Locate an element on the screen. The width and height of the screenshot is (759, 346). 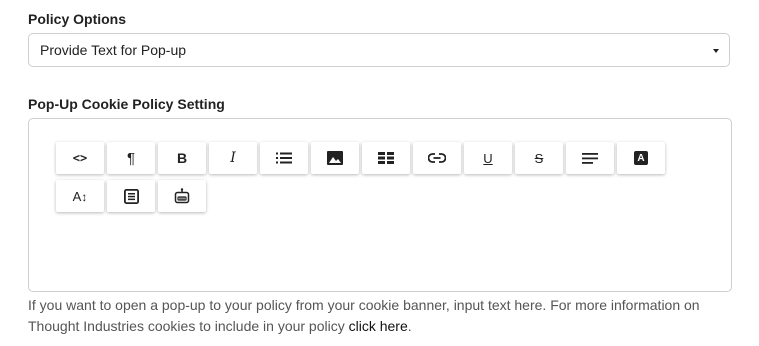
bold-icon: B is located at coordinates (182, 158).